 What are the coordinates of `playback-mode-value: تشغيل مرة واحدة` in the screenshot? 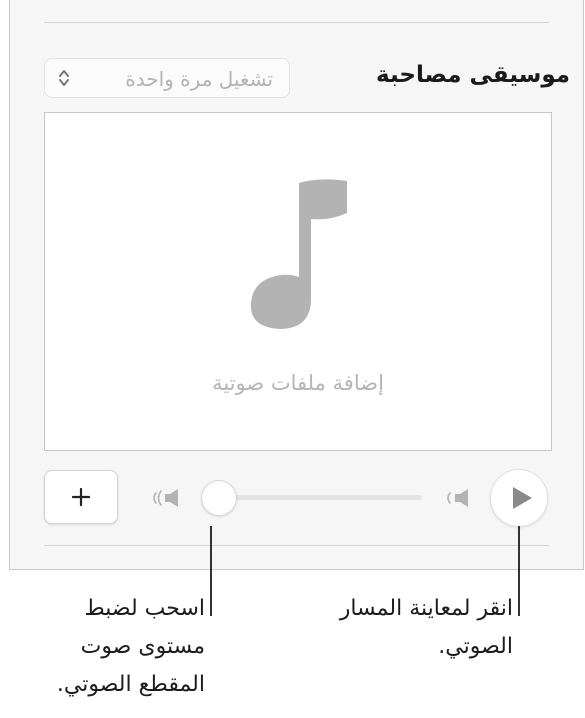 It's located at (199, 79).